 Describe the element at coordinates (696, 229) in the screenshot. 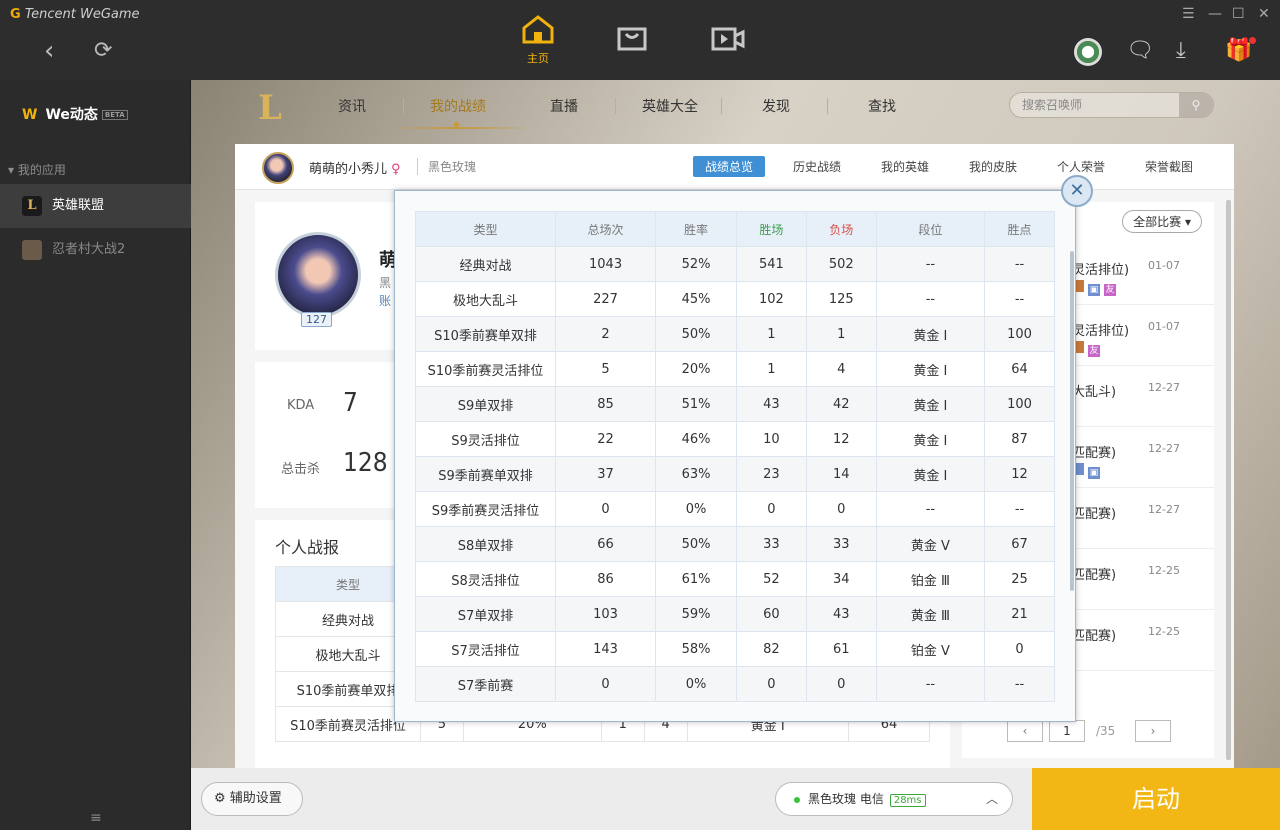

I see `column-header: 胜率` at that location.